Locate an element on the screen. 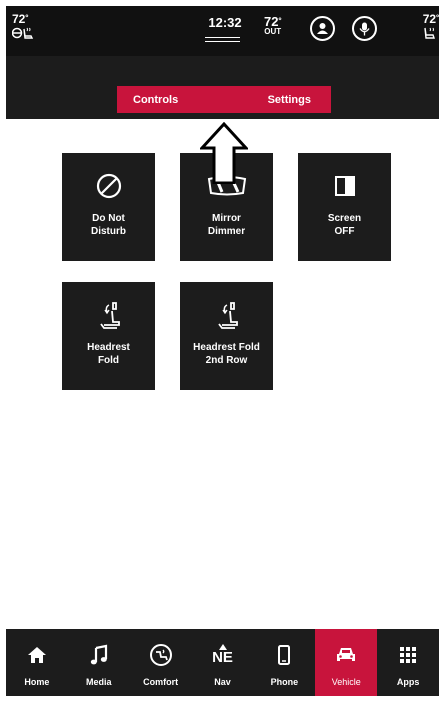  tab-header: Controls Settings is located at coordinates (222, 87).